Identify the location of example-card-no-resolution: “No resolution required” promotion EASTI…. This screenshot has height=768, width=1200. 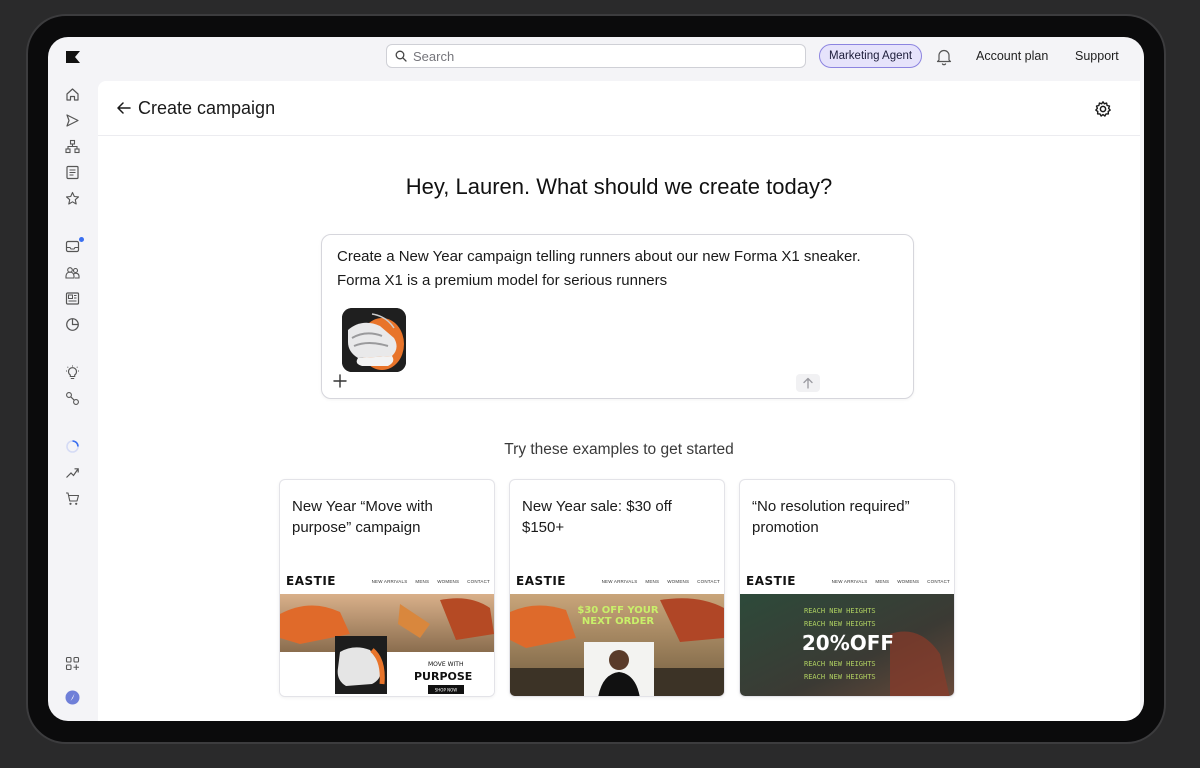
(847, 588).